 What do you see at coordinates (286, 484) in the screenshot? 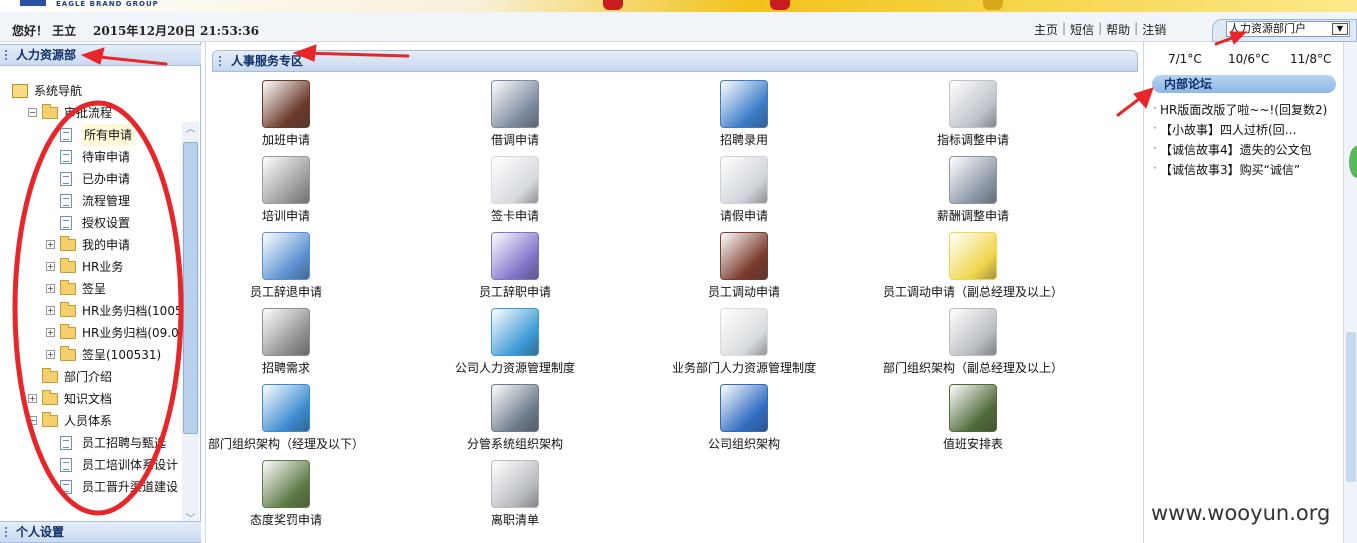
I see `phone2-icon` at bounding box center [286, 484].